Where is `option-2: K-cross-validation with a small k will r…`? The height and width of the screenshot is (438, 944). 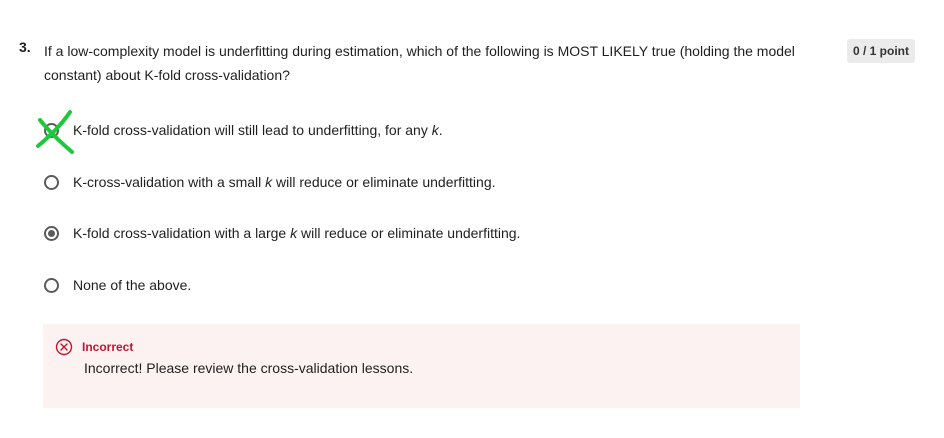
option-2: K-cross-validation with a small k will r… is located at coordinates (270, 182).